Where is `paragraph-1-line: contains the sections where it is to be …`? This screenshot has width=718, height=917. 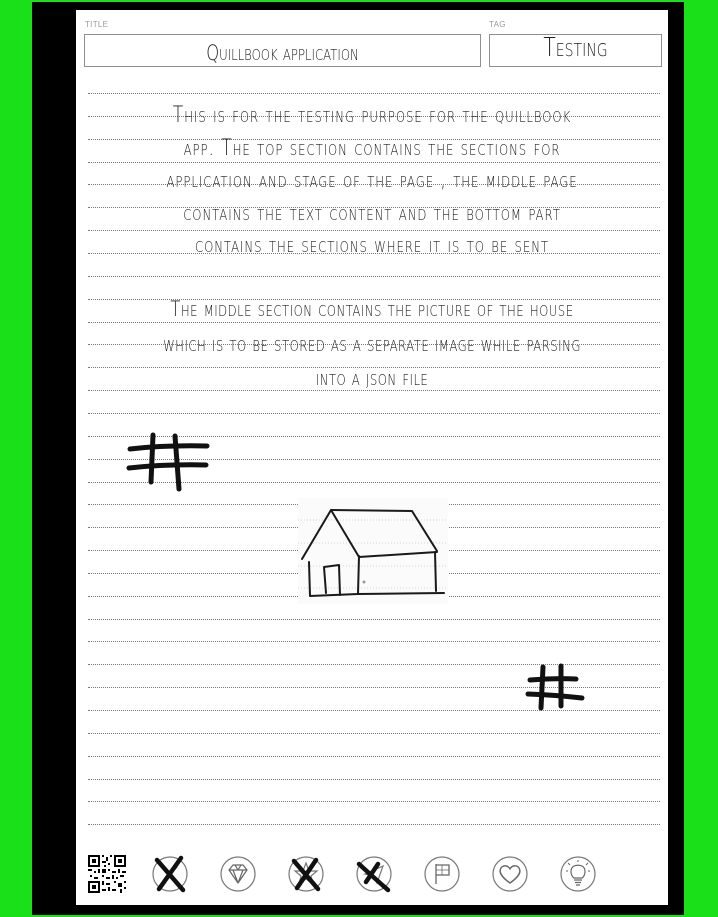 paragraph-1-line: contains the sections where it is to be … is located at coordinates (372, 245).